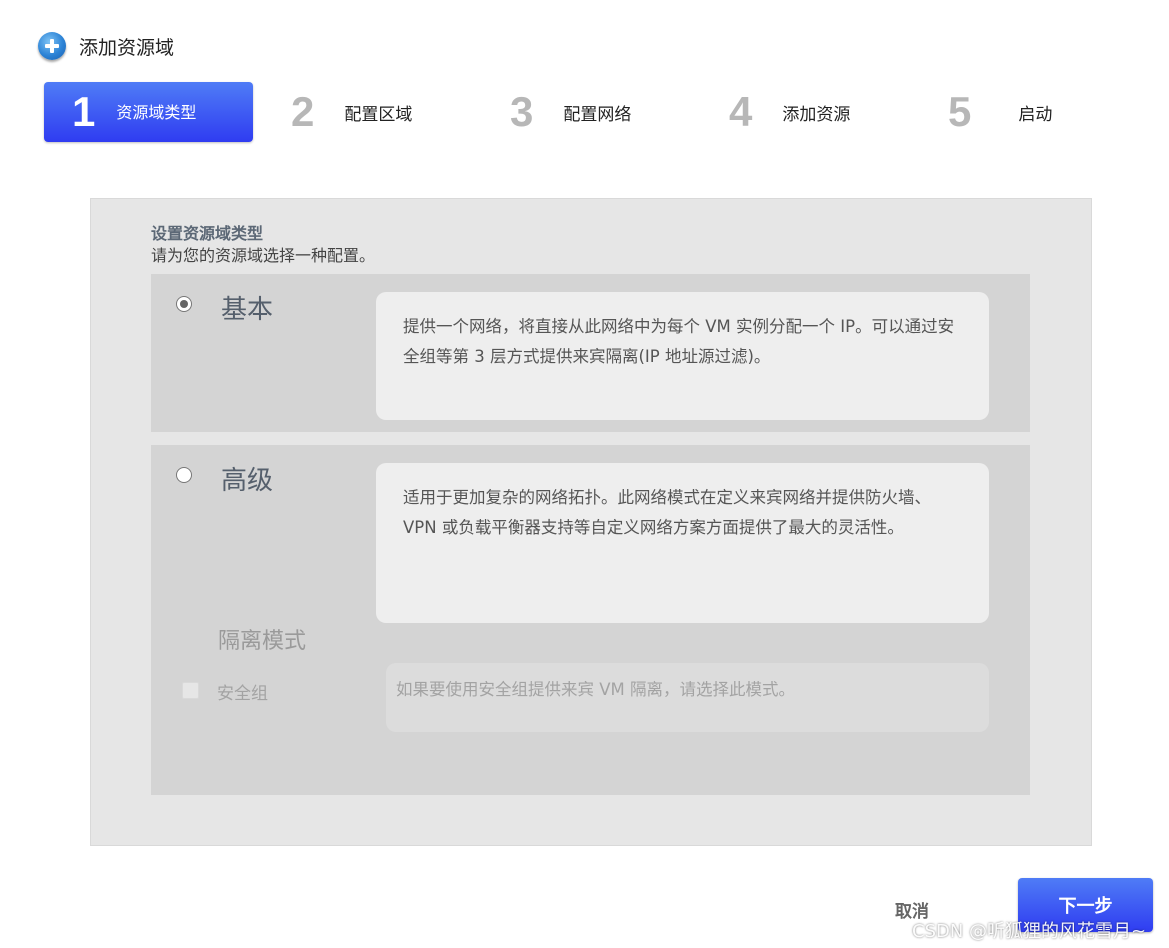 The image size is (1169, 948). Describe the element at coordinates (263, 255) in the screenshot. I see `section-description: 请为您的资源域选择一种配置。` at that location.